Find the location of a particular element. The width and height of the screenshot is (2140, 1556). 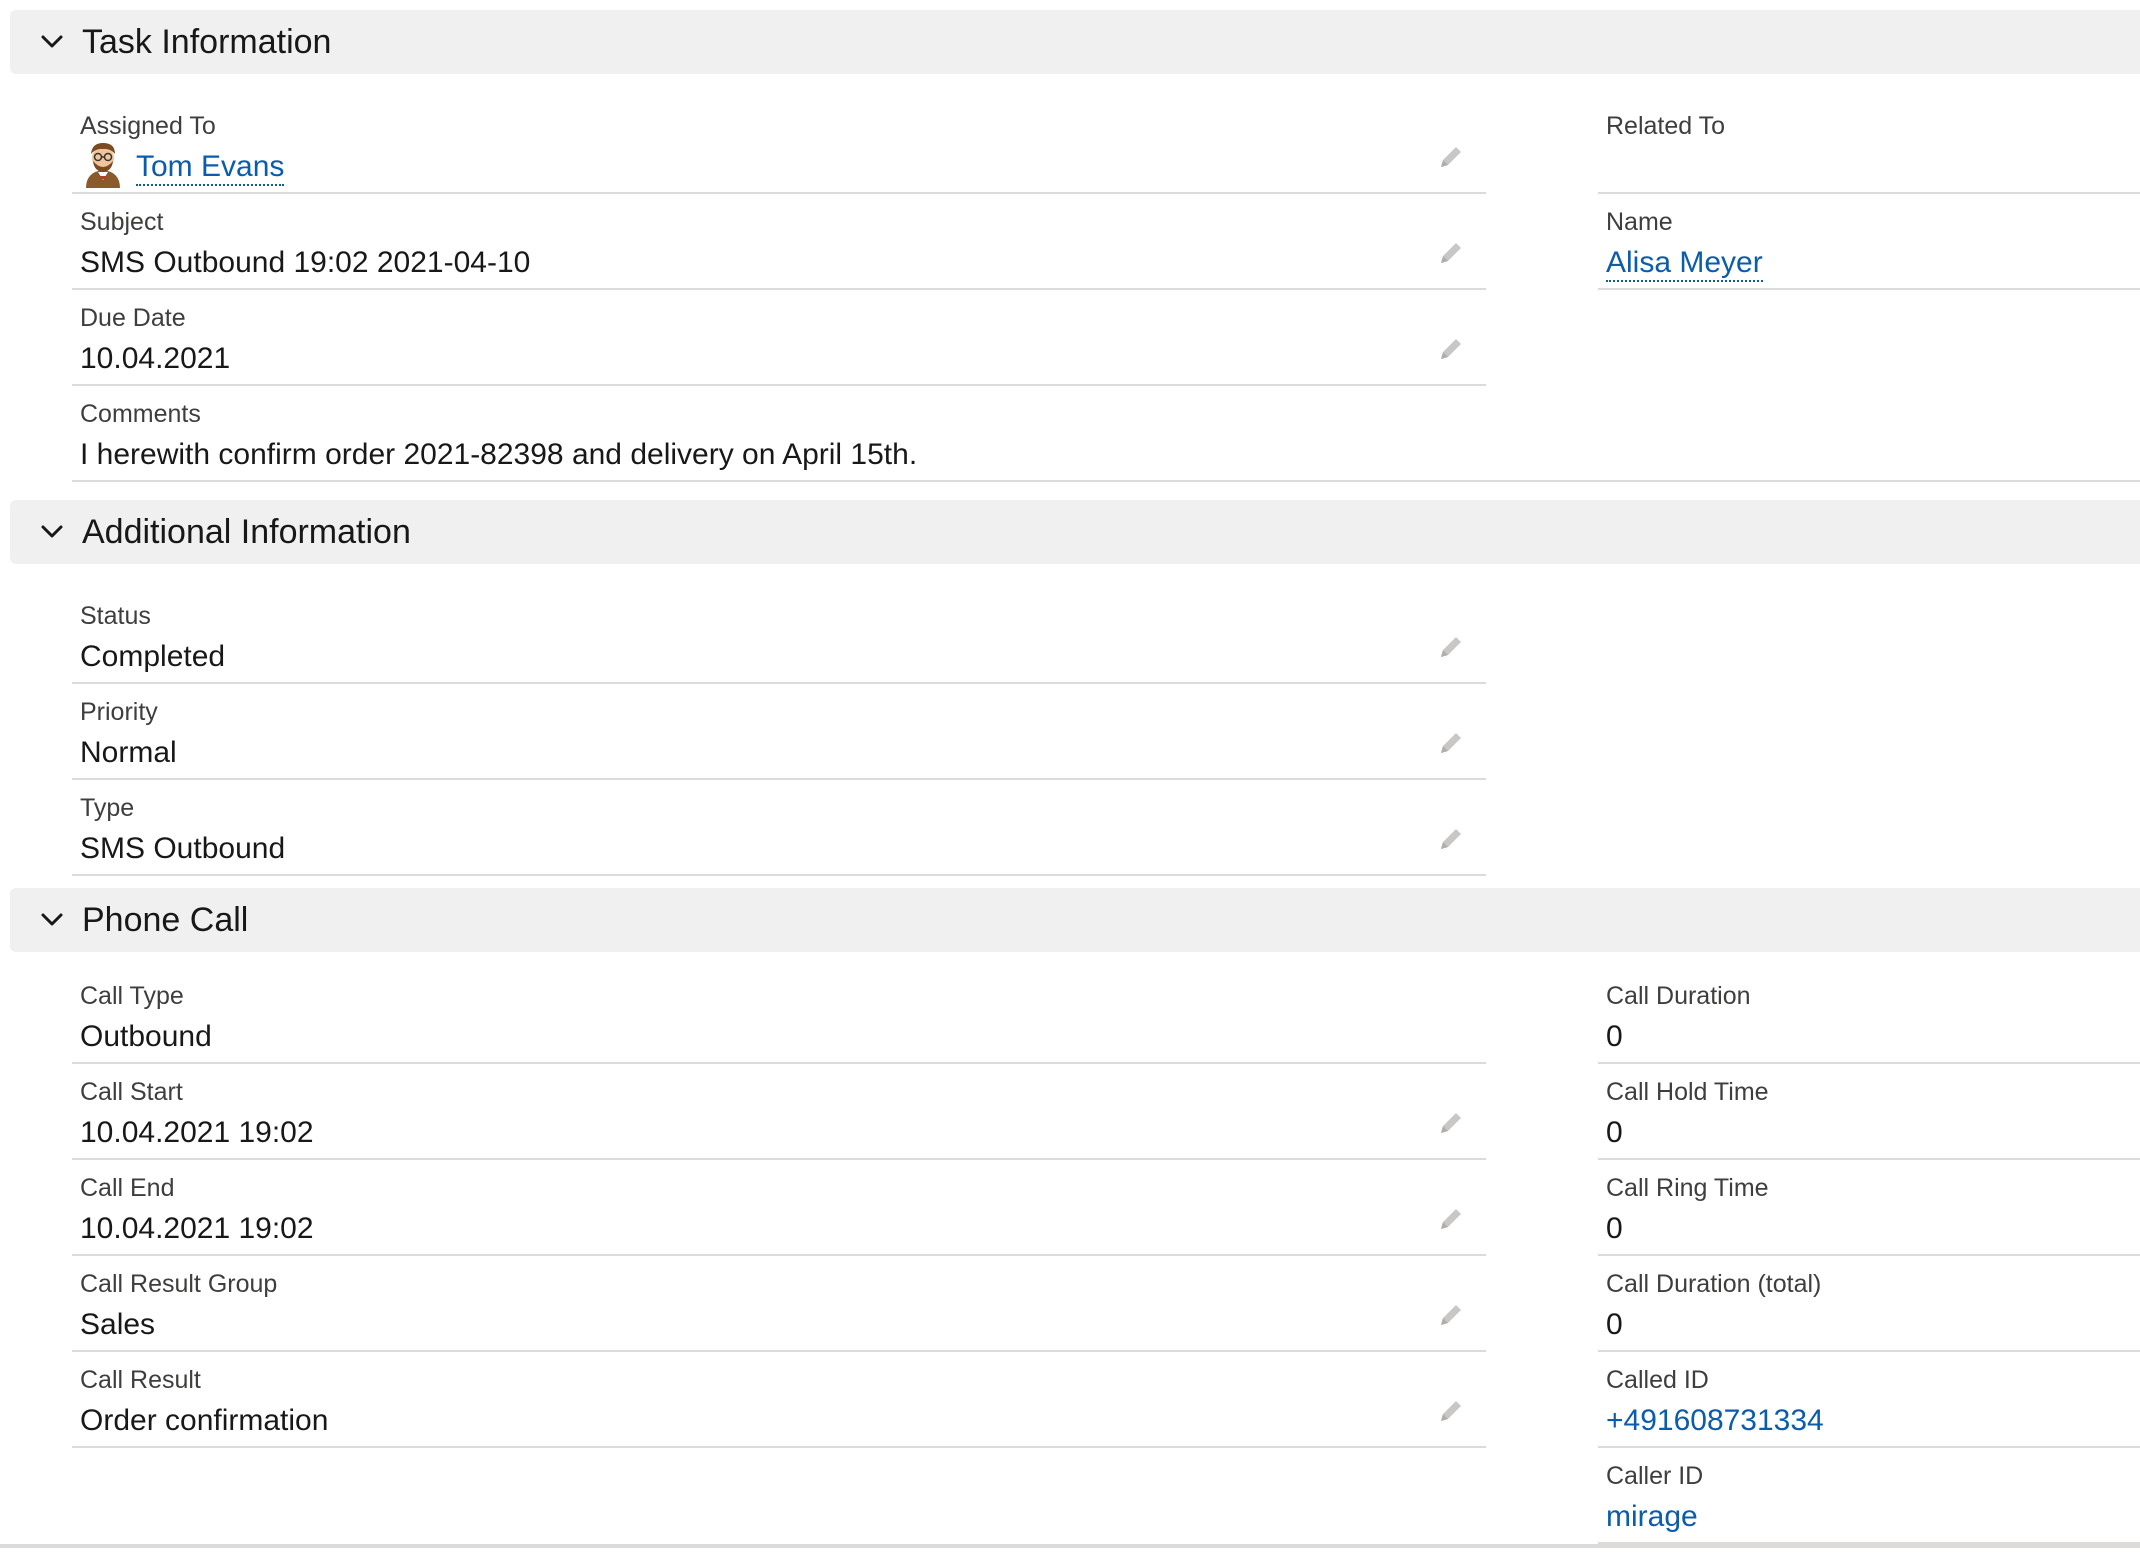

field-label: Priority is located at coordinates (119, 712).